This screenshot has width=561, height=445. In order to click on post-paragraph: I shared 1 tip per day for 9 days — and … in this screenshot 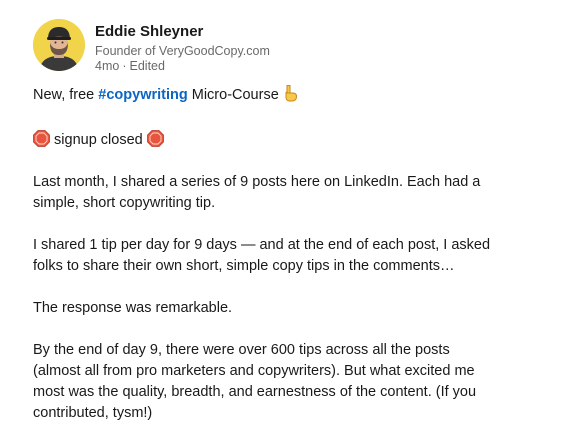, I will do `click(288, 256)`.